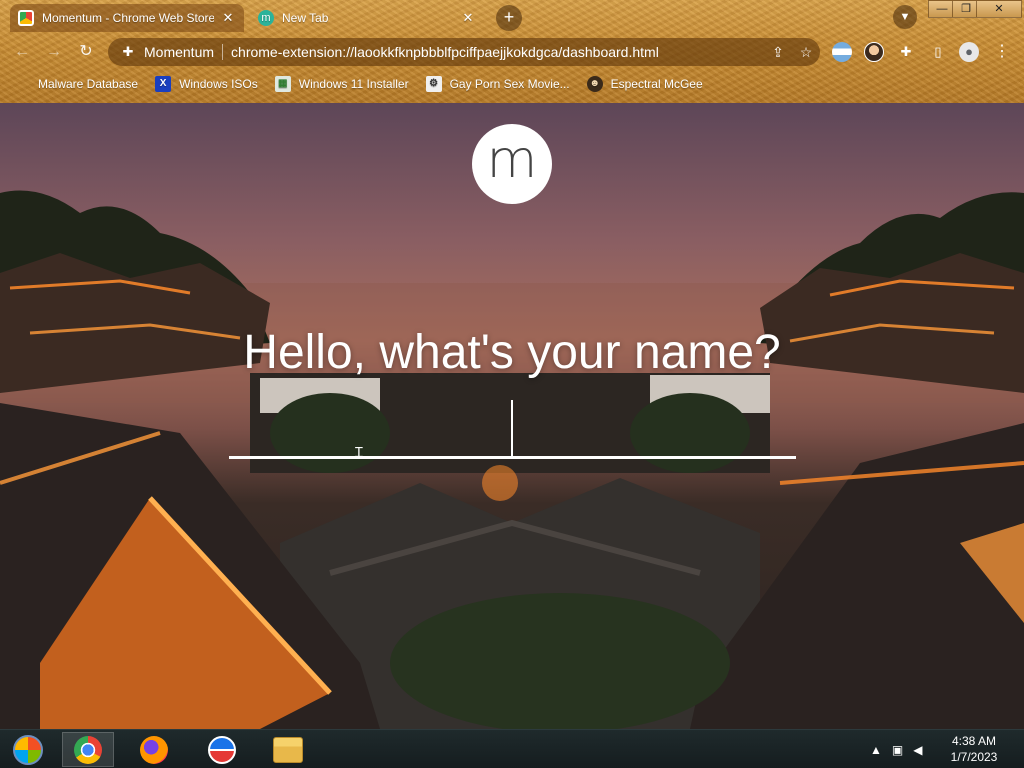 The width and height of the screenshot is (1024, 768). Describe the element at coordinates (969, 52) in the screenshot. I see `profile-icon: ●` at that location.